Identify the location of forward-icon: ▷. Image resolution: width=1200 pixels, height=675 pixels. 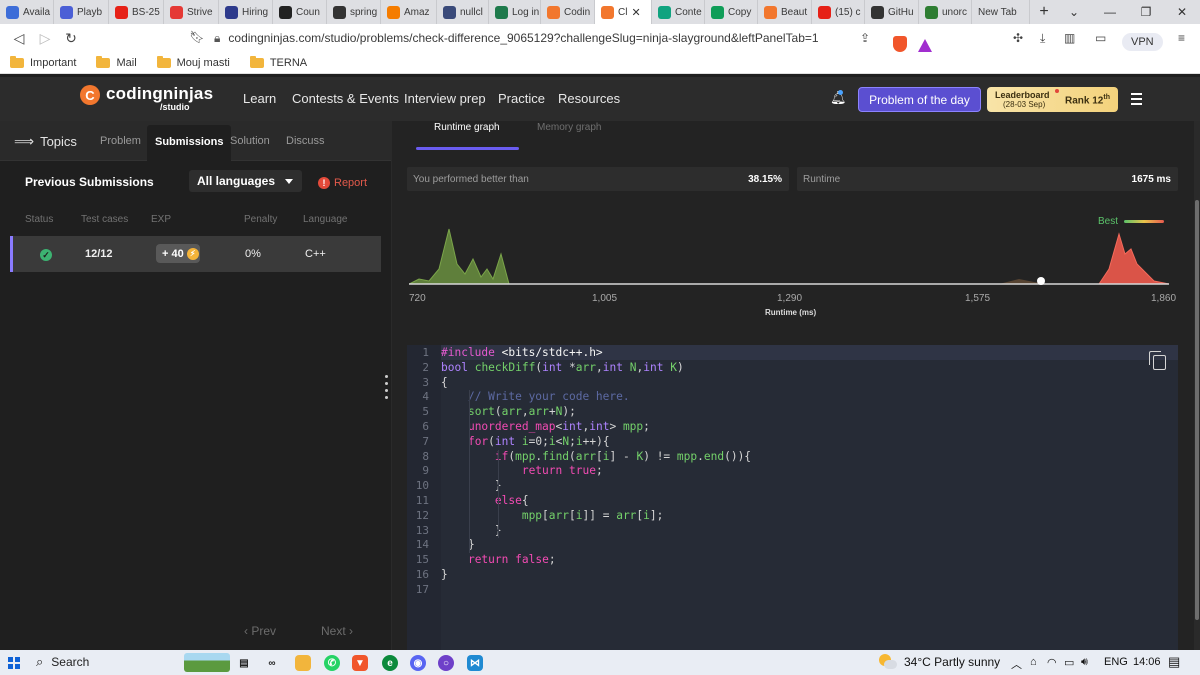
(45, 38).